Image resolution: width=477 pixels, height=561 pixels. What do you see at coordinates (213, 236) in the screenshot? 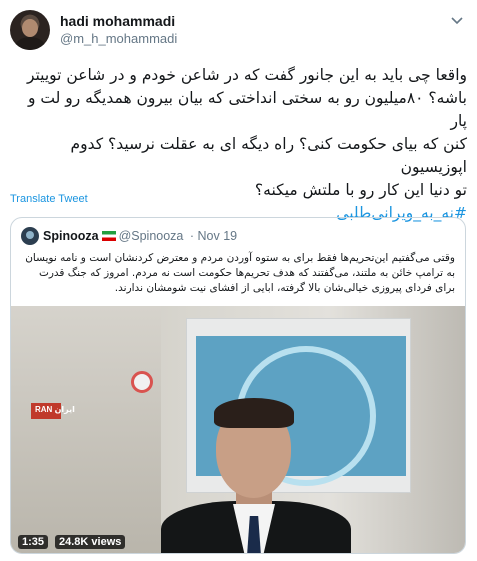
I see `quoted-tweet-date: · Nov 19` at bounding box center [213, 236].